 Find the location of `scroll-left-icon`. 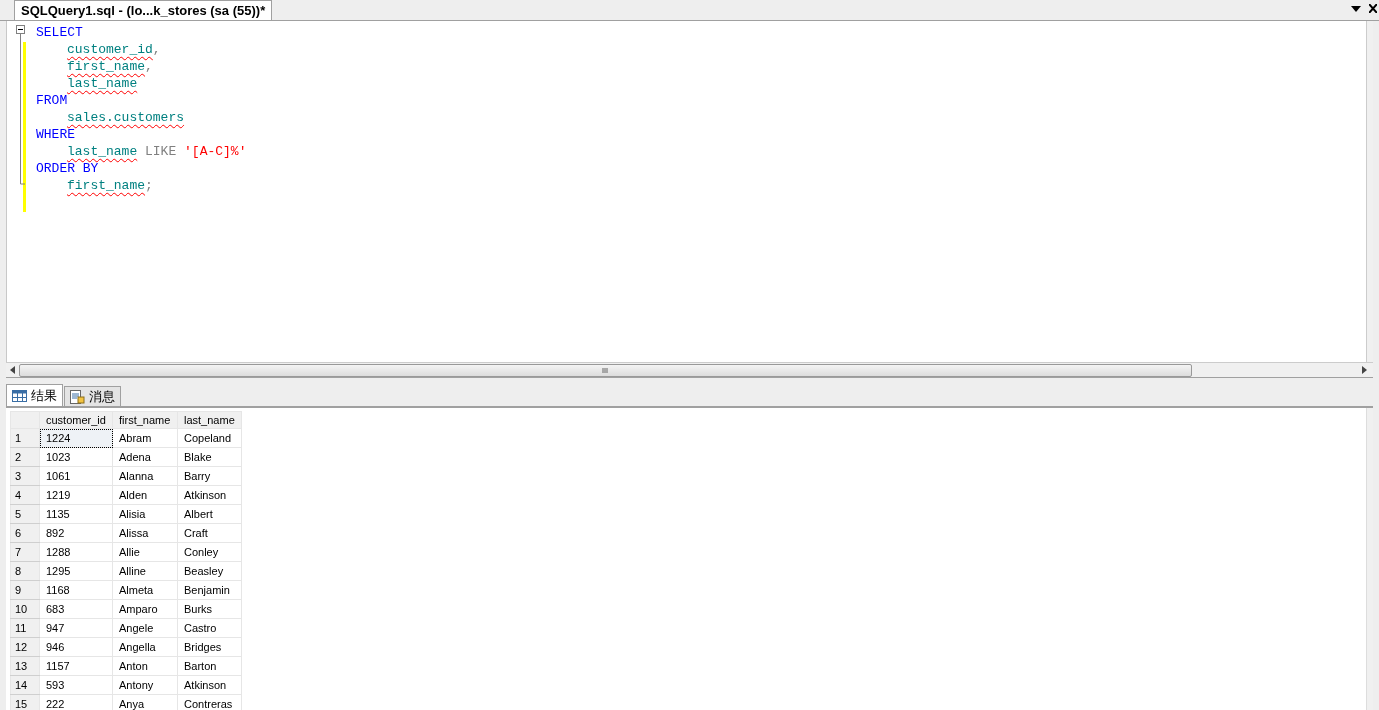

scroll-left-icon is located at coordinates (12, 370).